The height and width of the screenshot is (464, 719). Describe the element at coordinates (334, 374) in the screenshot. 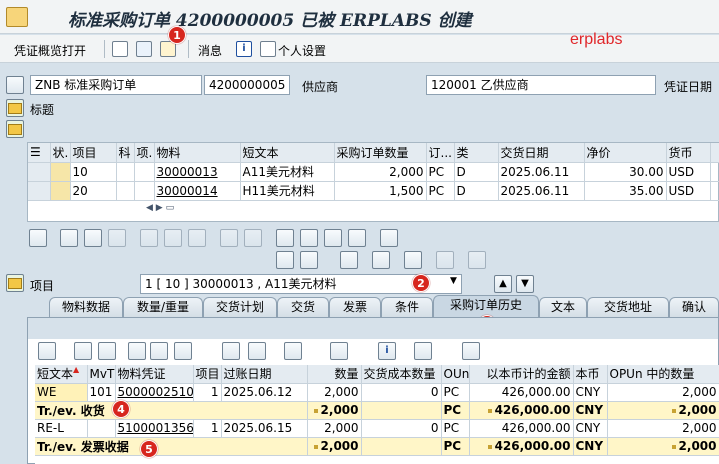

I see `col-quantity: 数量` at that location.